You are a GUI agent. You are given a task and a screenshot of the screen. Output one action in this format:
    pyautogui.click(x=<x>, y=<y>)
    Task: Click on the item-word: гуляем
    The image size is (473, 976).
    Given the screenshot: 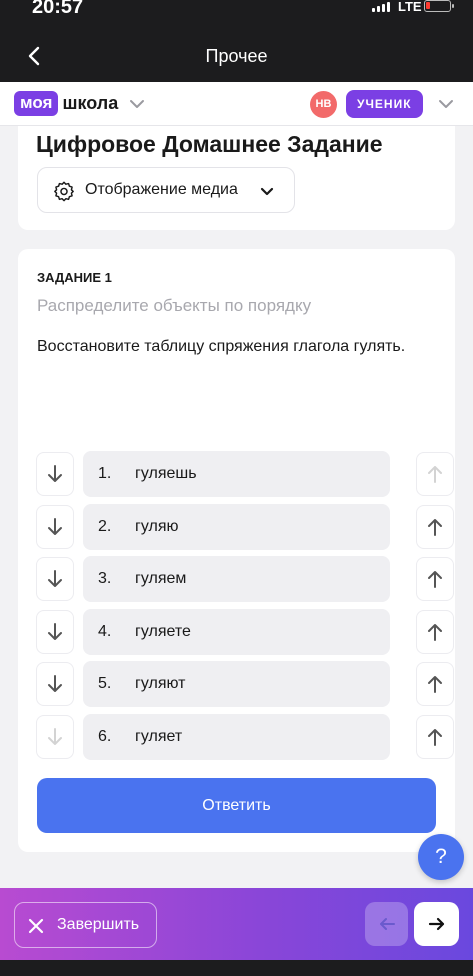 What is the action you would take?
    pyautogui.click(x=161, y=578)
    